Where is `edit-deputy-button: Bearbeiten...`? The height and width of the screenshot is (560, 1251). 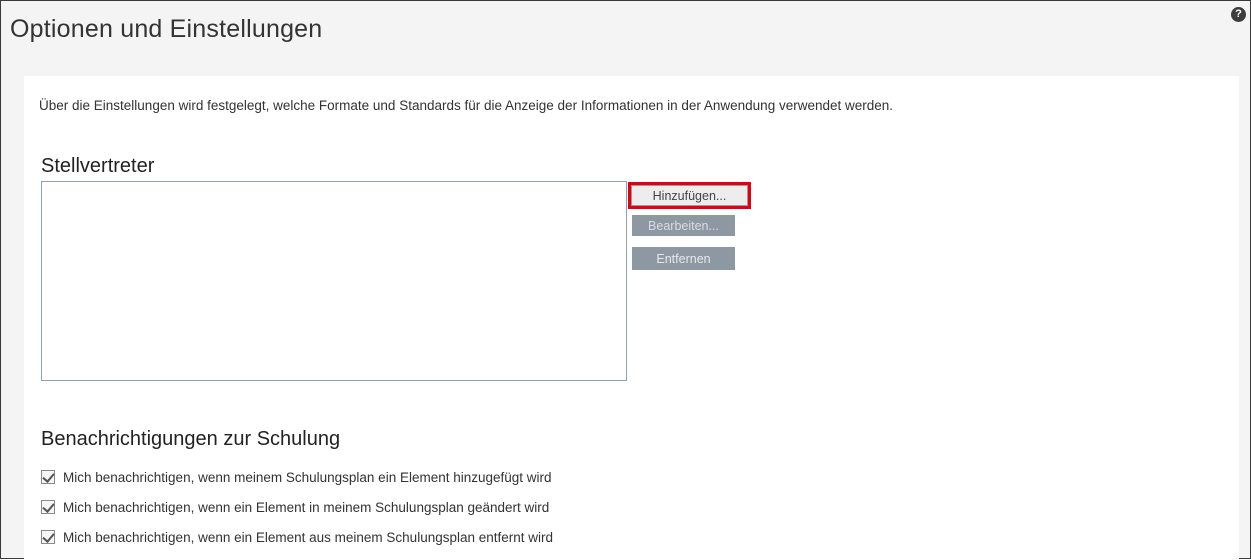 edit-deputy-button: Bearbeiten... is located at coordinates (683, 225).